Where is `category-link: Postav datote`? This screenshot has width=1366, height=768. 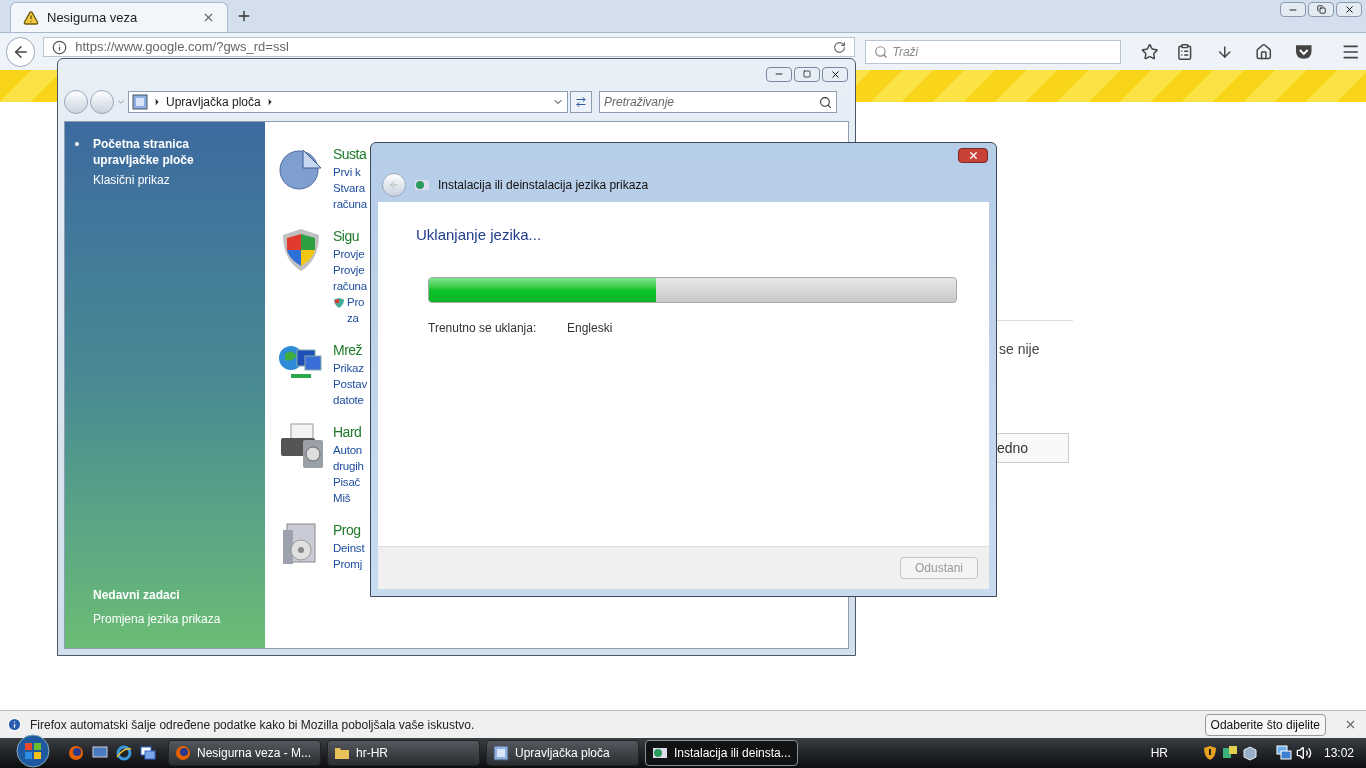 category-link: Postav datote is located at coordinates (350, 392).